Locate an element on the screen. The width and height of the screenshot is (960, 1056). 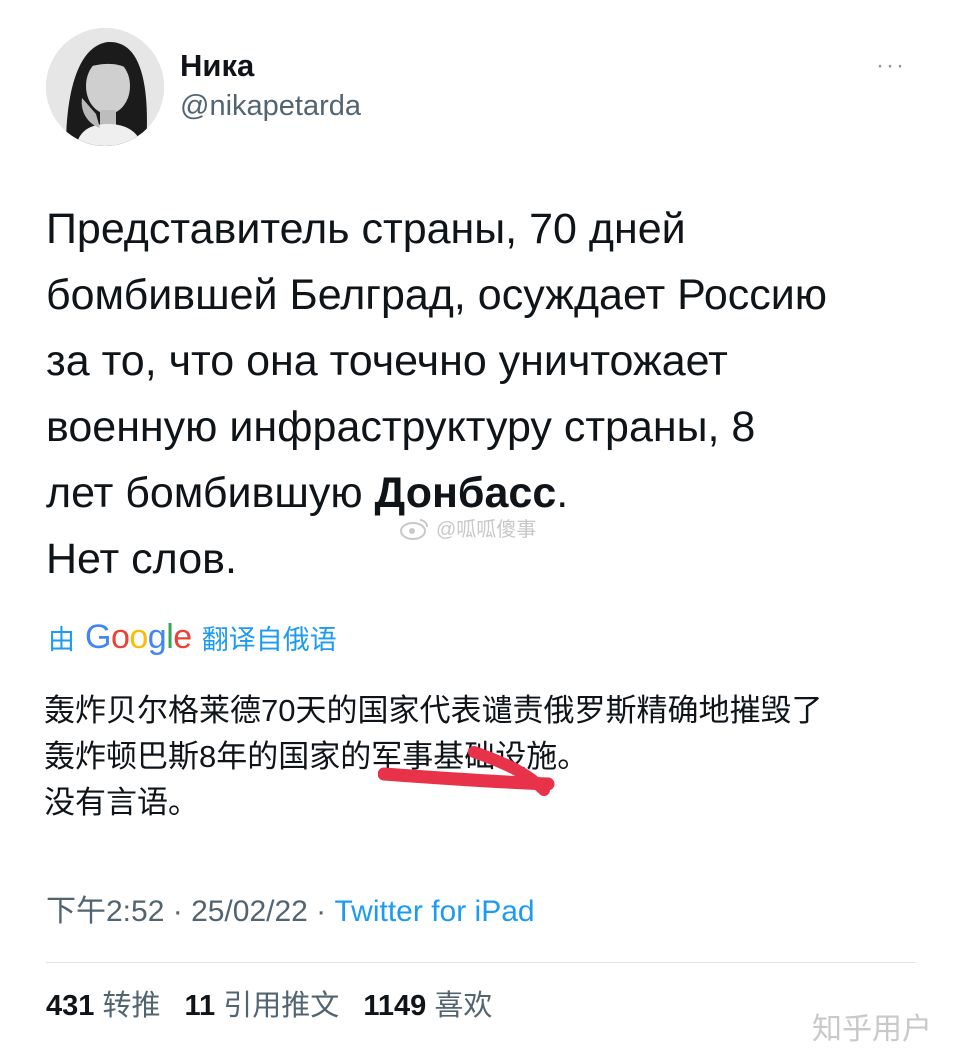
watermark-text: @呱呱傻事 is located at coordinates (486, 530).